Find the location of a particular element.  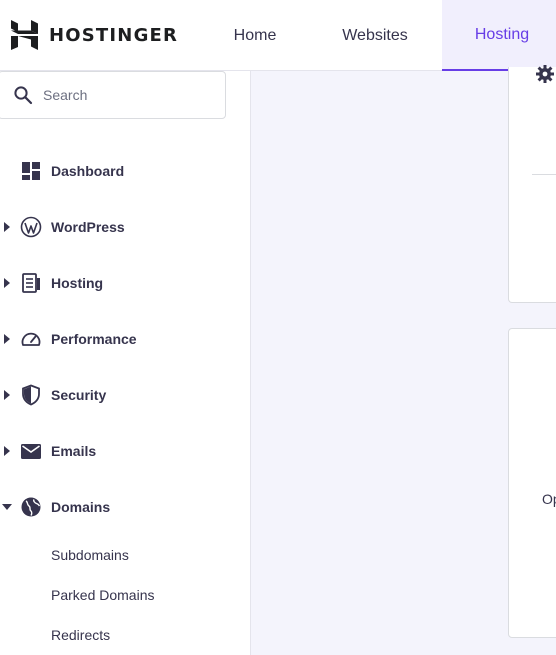

sidebar-item-label: WordPress is located at coordinates (88, 227).